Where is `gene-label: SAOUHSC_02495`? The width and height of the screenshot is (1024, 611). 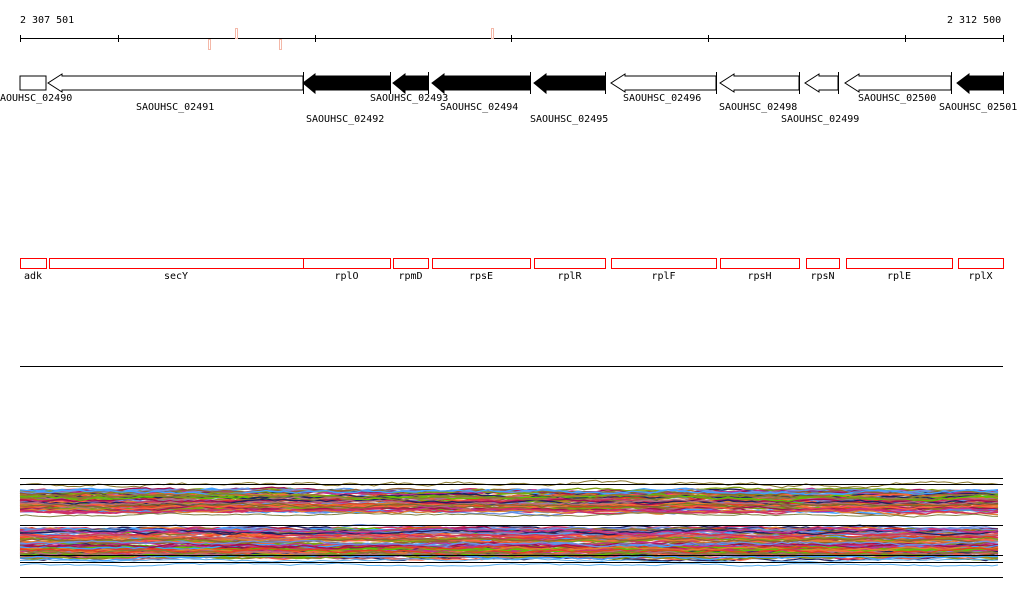 gene-label: SAOUHSC_02495 is located at coordinates (569, 119).